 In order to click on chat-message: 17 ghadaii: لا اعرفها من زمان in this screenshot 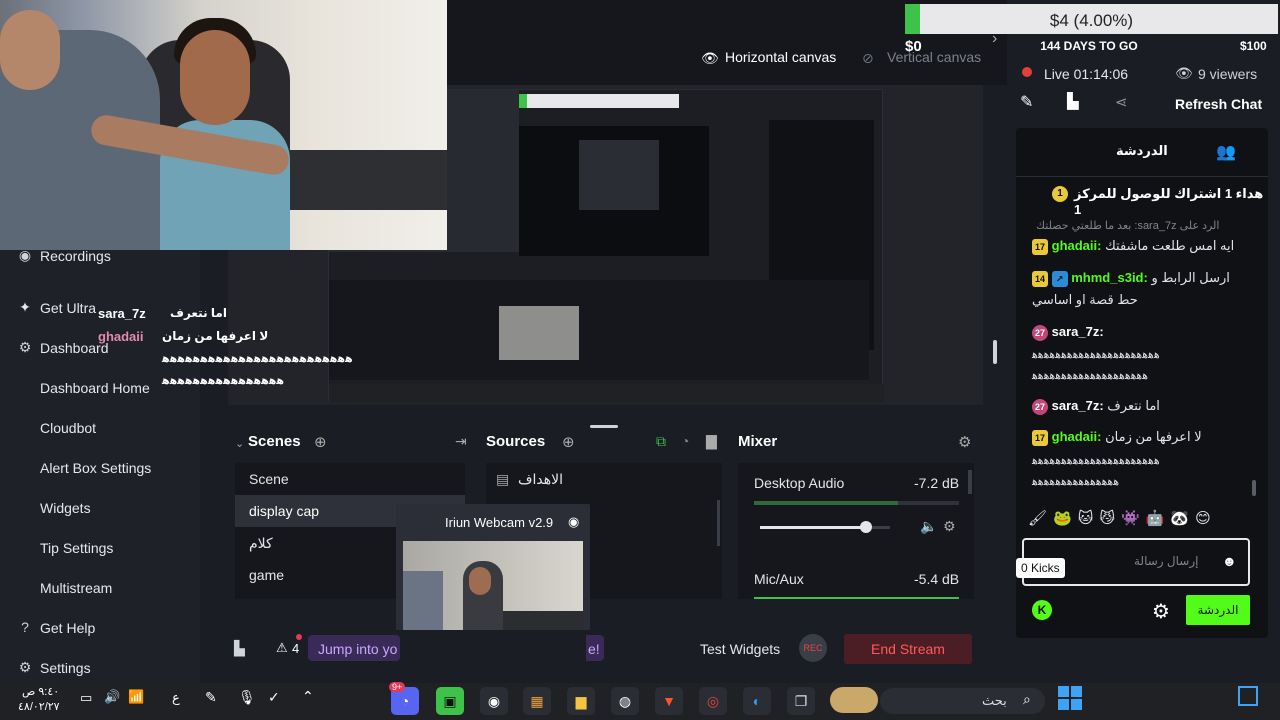, I will do `click(1117, 437)`.